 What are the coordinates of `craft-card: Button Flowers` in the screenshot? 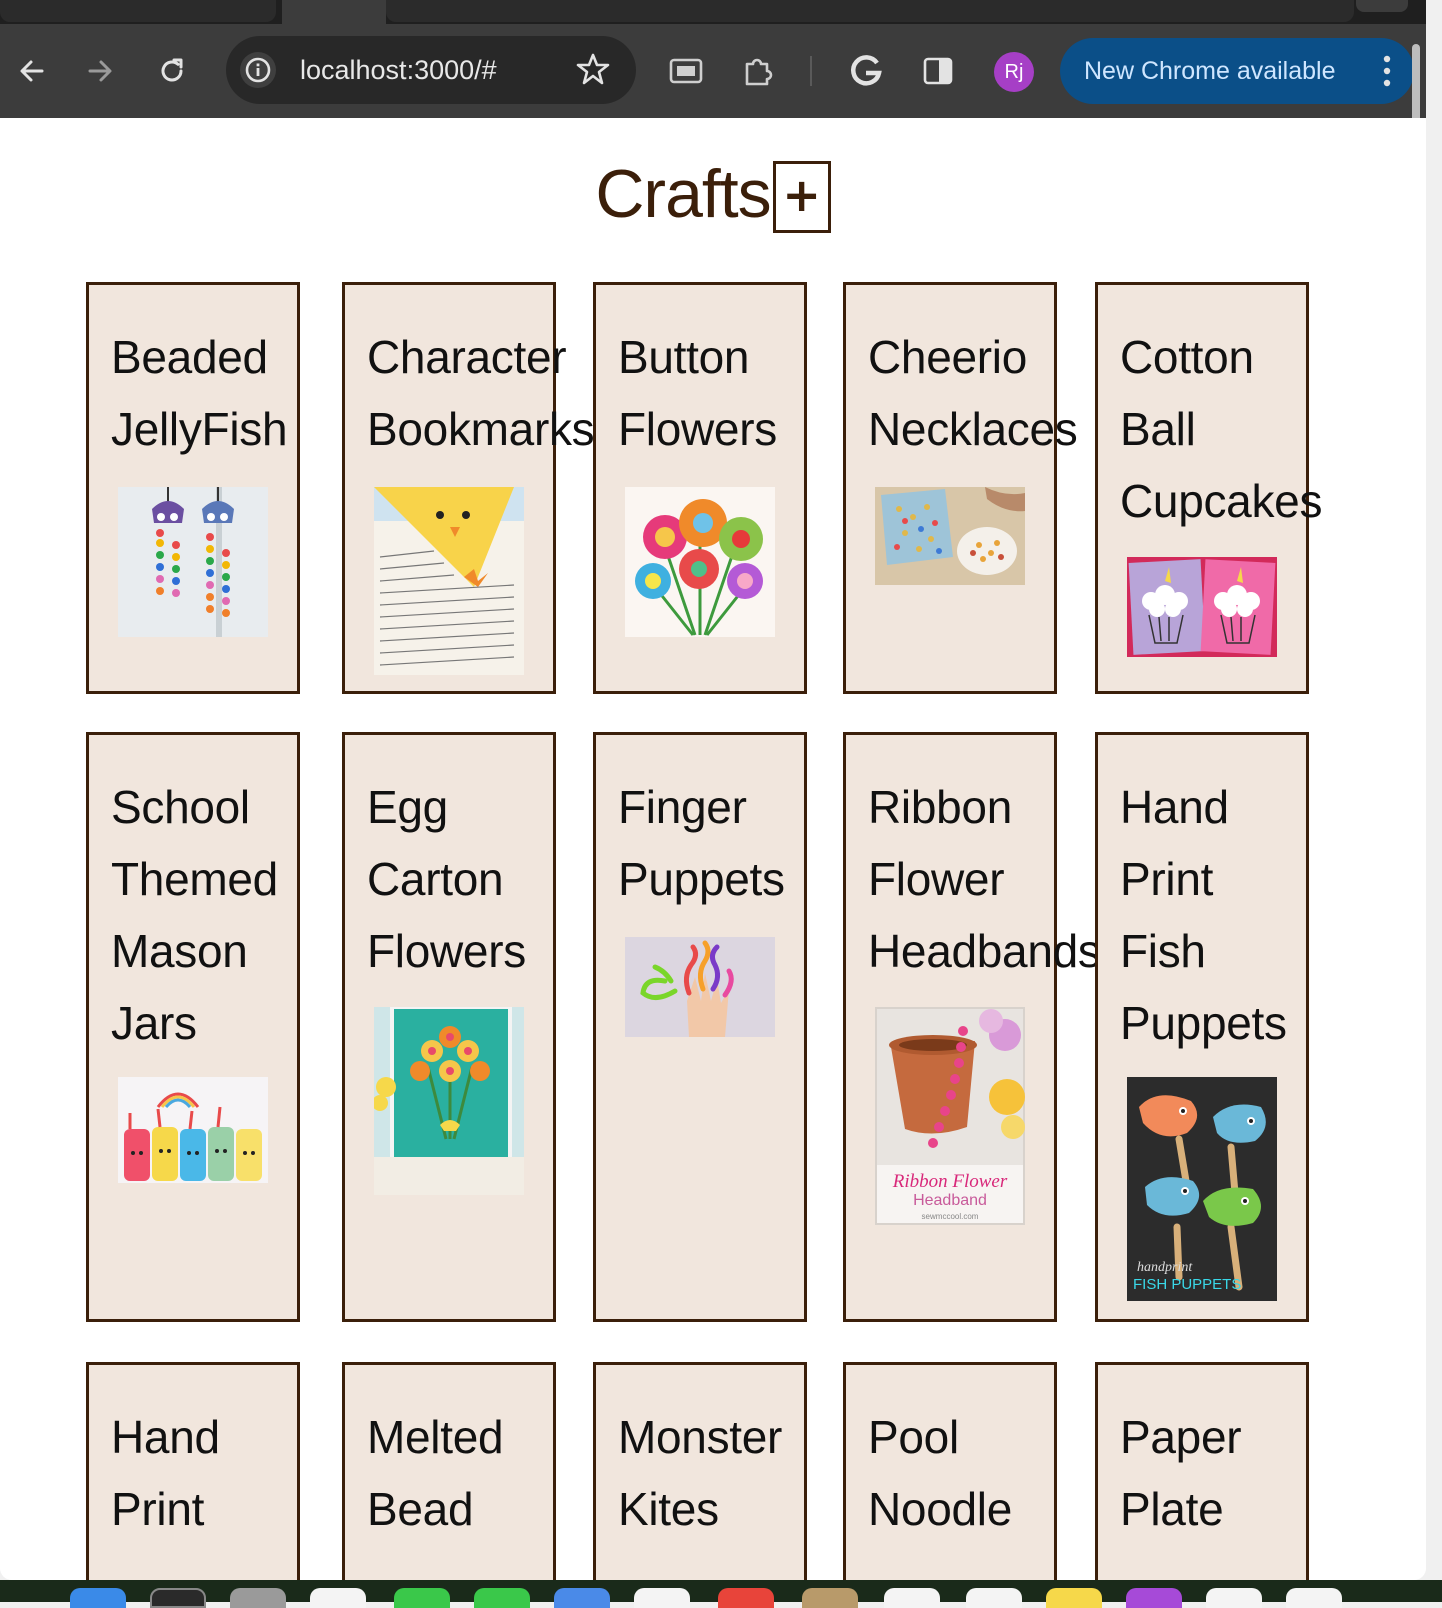 It's located at (700, 488).